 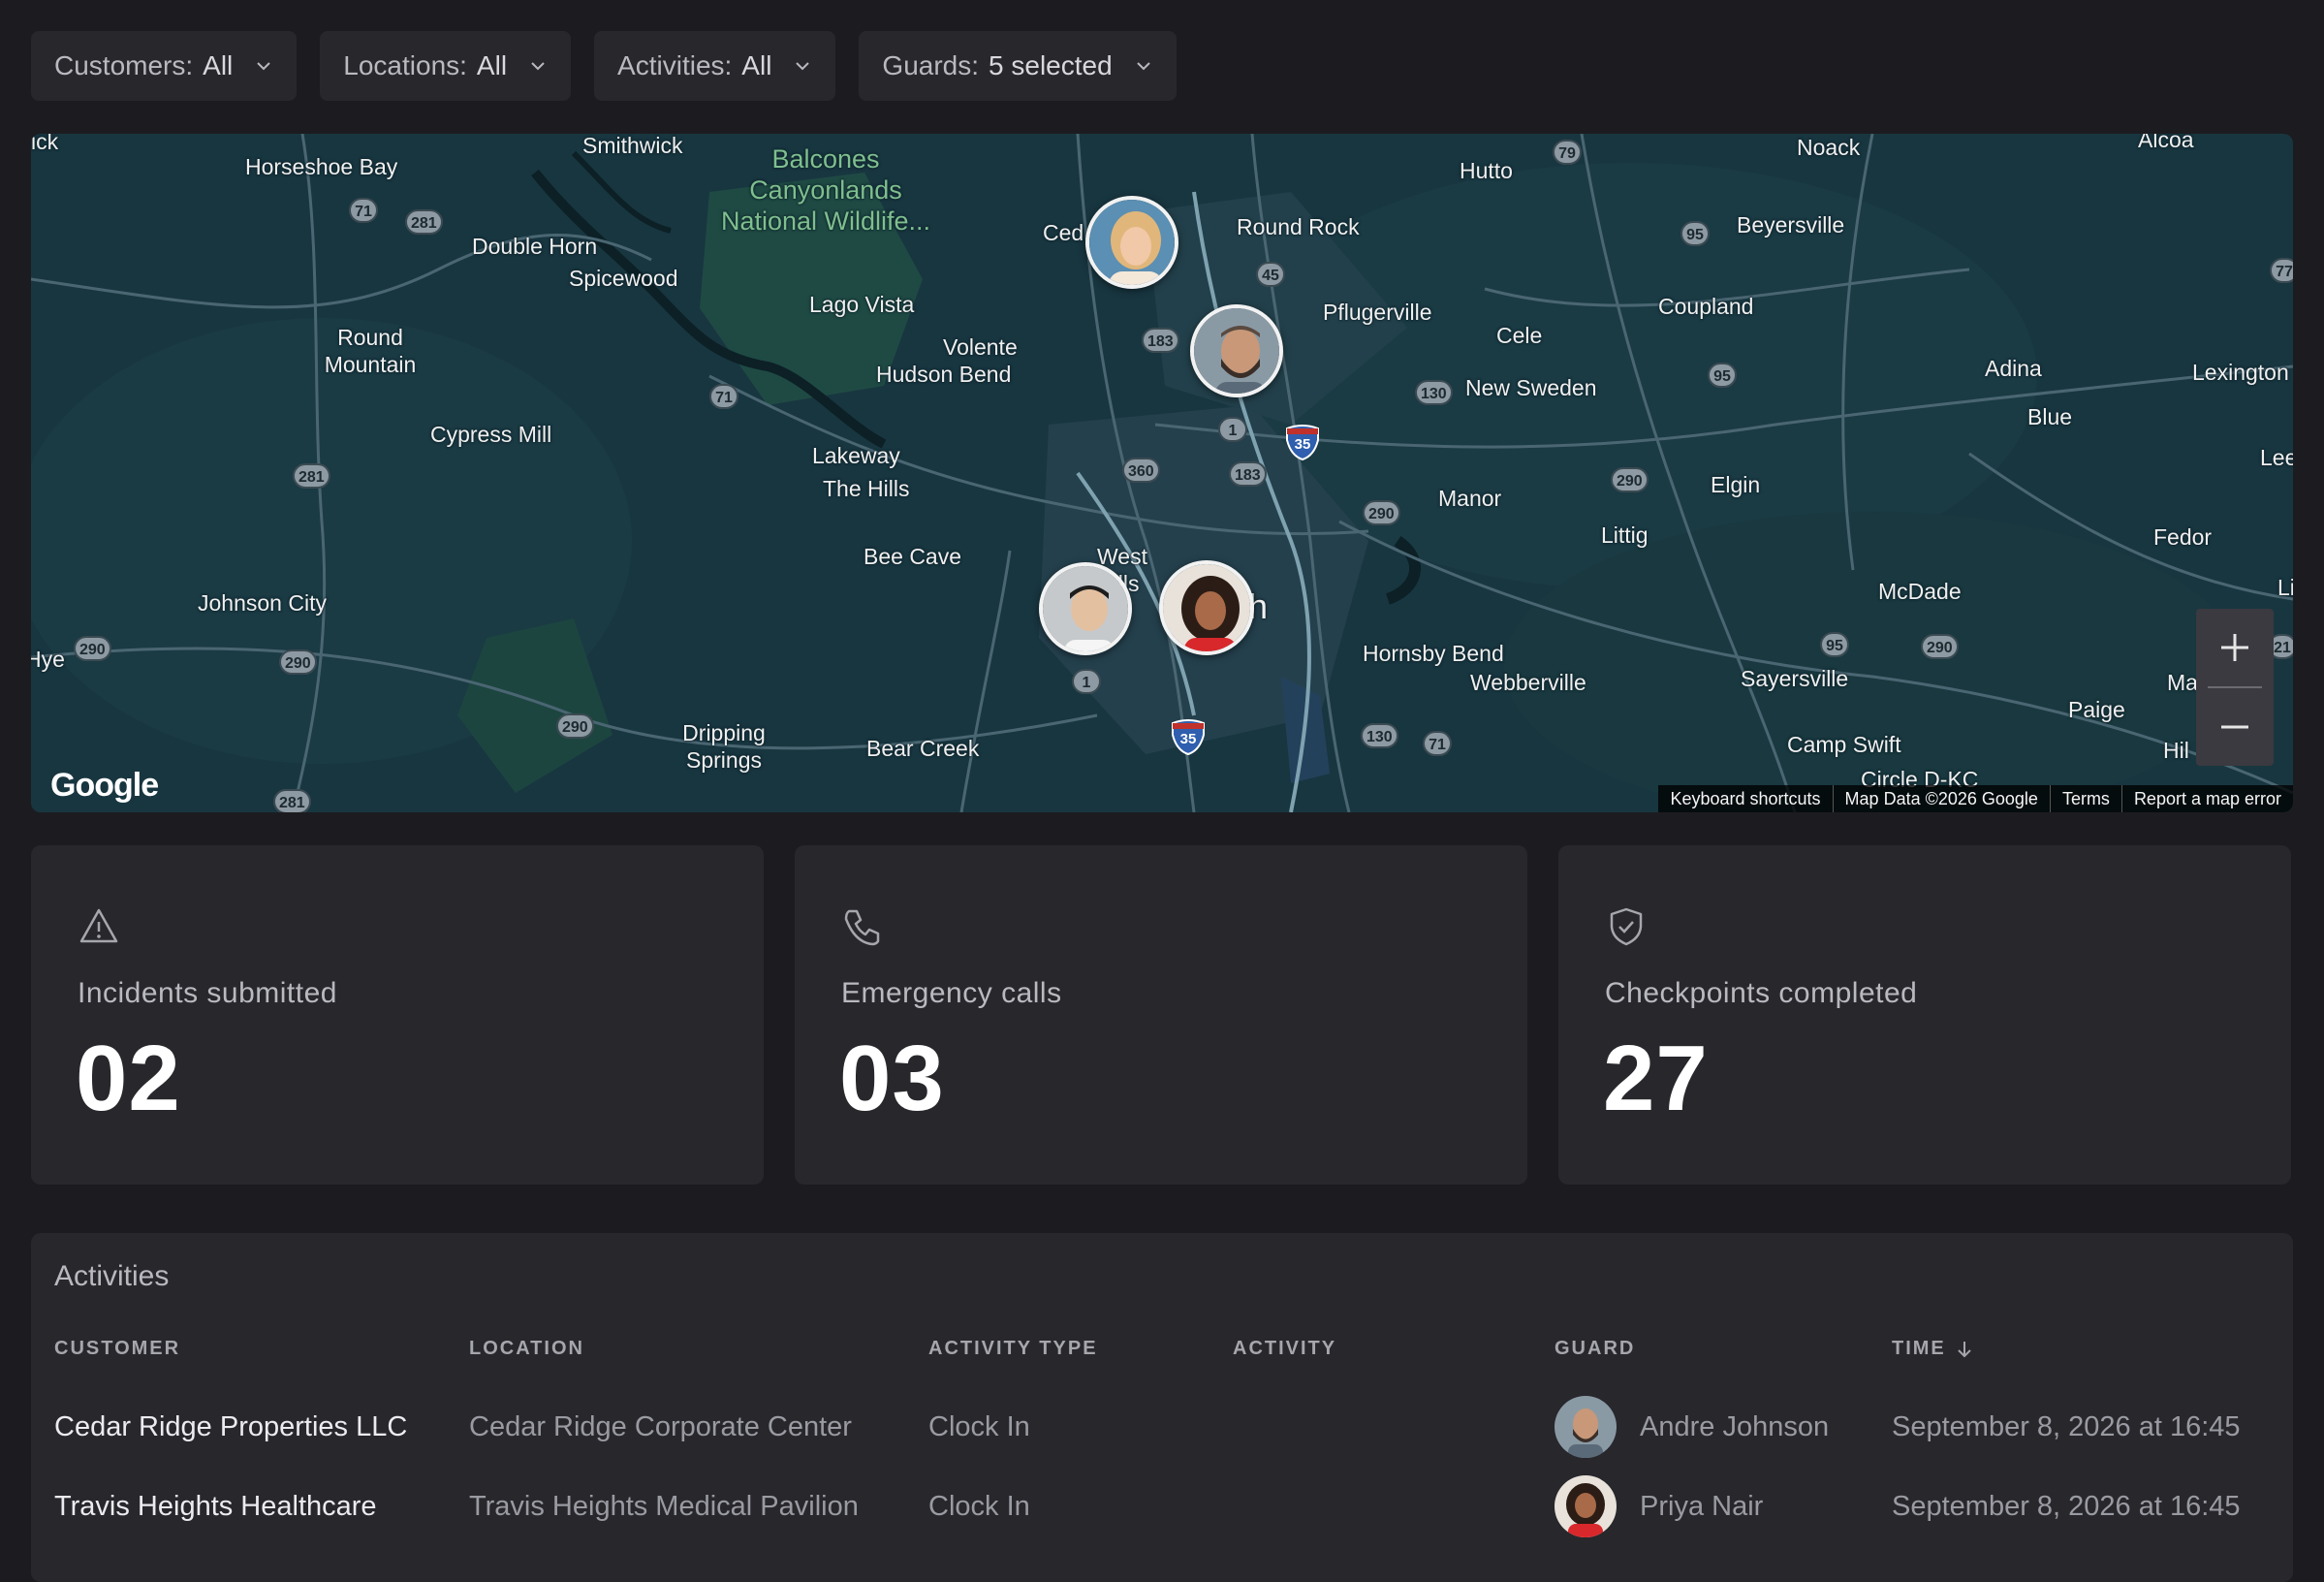 I want to click on place-label-sayersville: Sayersville, so click(x=1795, y=678).